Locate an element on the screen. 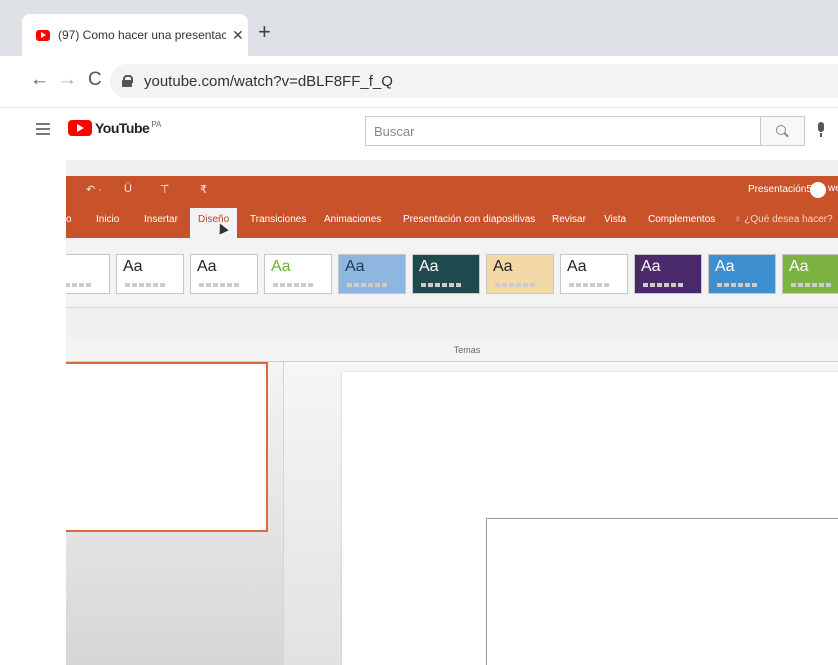 The width and height of the screenshot is (838, 665). tab-insertar: Insertar is located at coordinates (161, 219).